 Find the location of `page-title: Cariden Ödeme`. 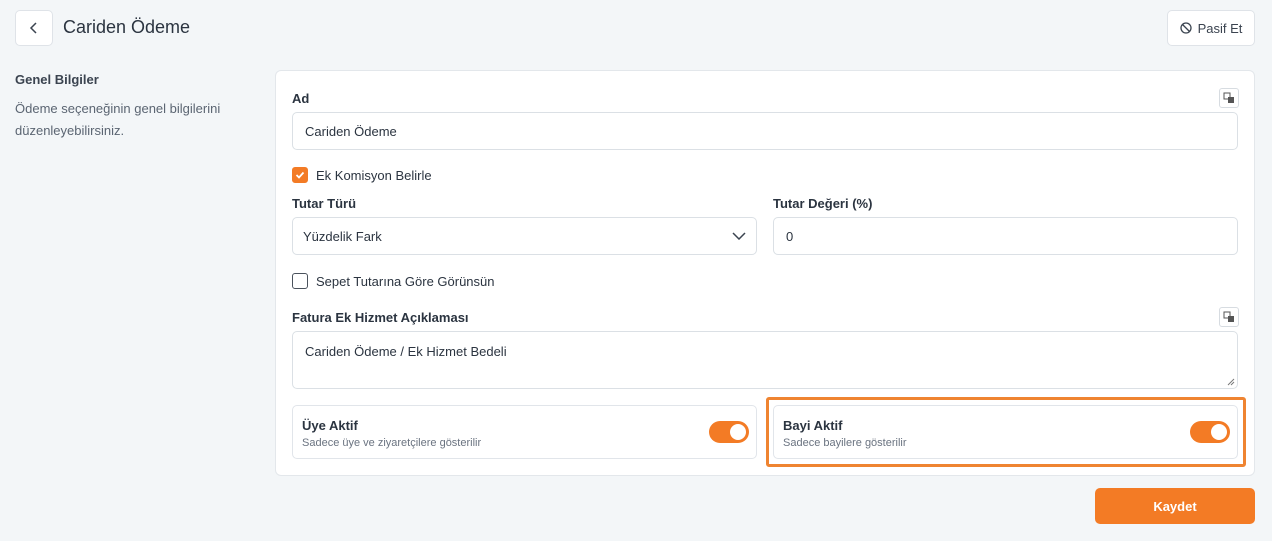

page-title: Cariden Ödeme is located at coordinates (127, 27).